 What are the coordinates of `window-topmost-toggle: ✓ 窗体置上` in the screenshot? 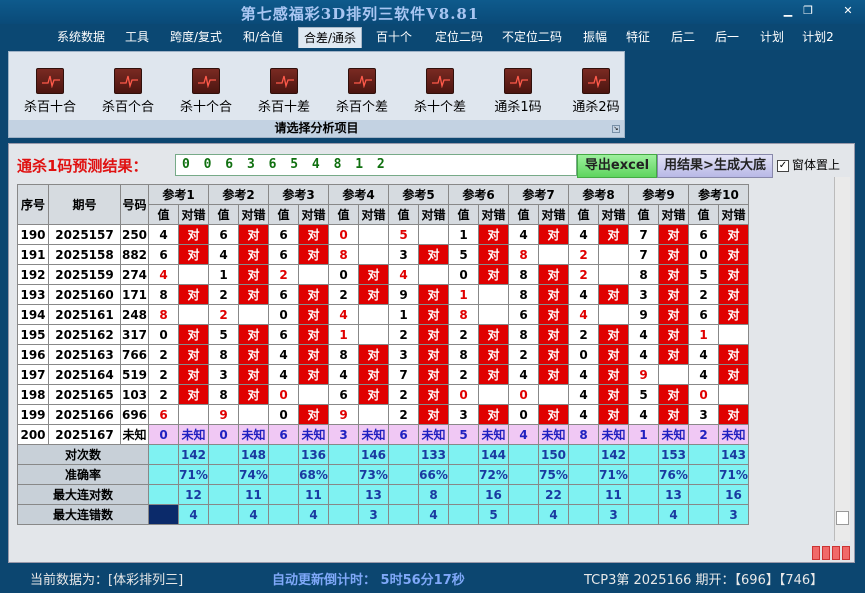 It's located at (808, 164).